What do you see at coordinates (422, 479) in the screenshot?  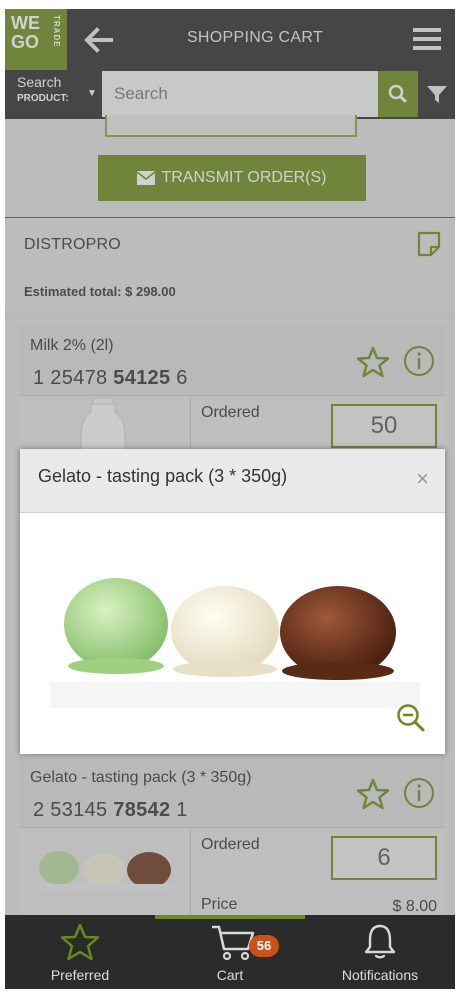 I see `close-icon: ×` at bounding box center [422, 479].